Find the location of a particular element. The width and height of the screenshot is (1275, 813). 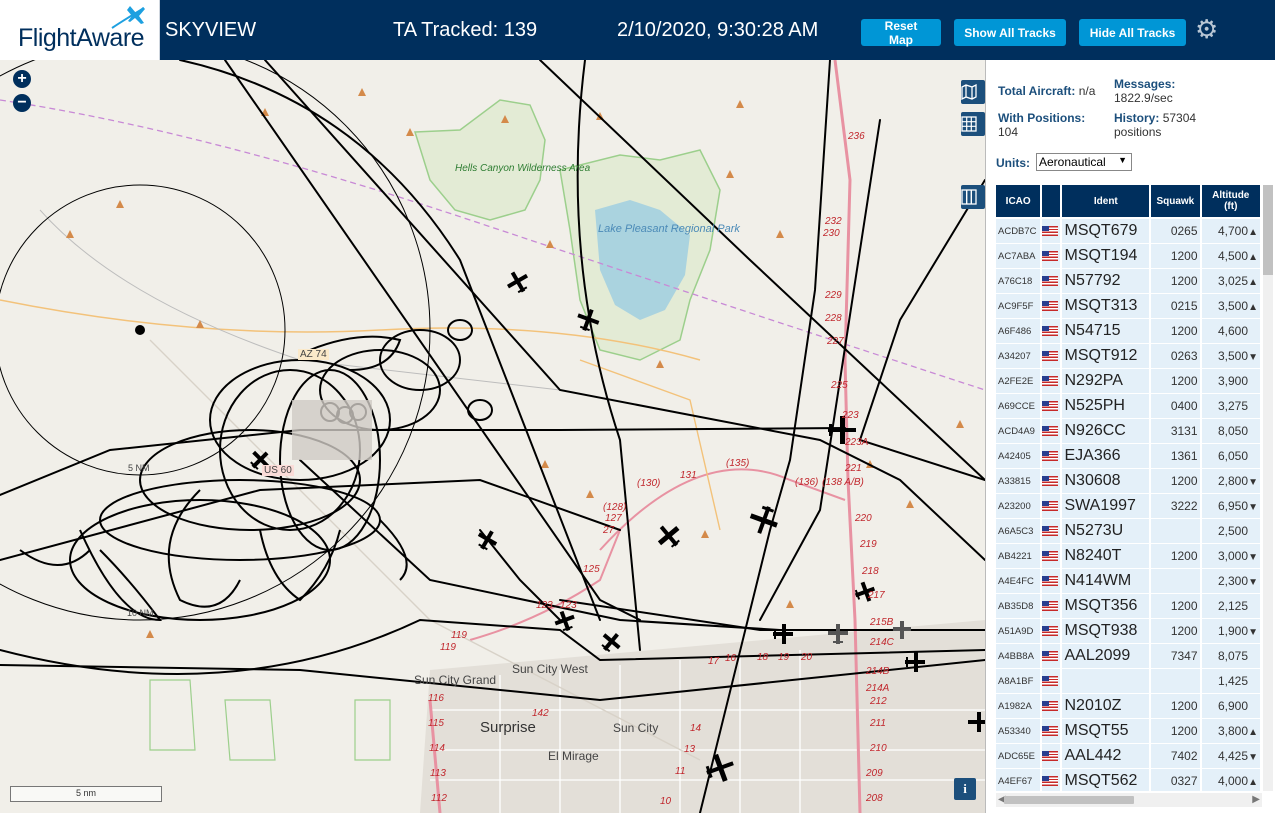

flightaware-logo: FlightAware is located at coordinates (80, 30).